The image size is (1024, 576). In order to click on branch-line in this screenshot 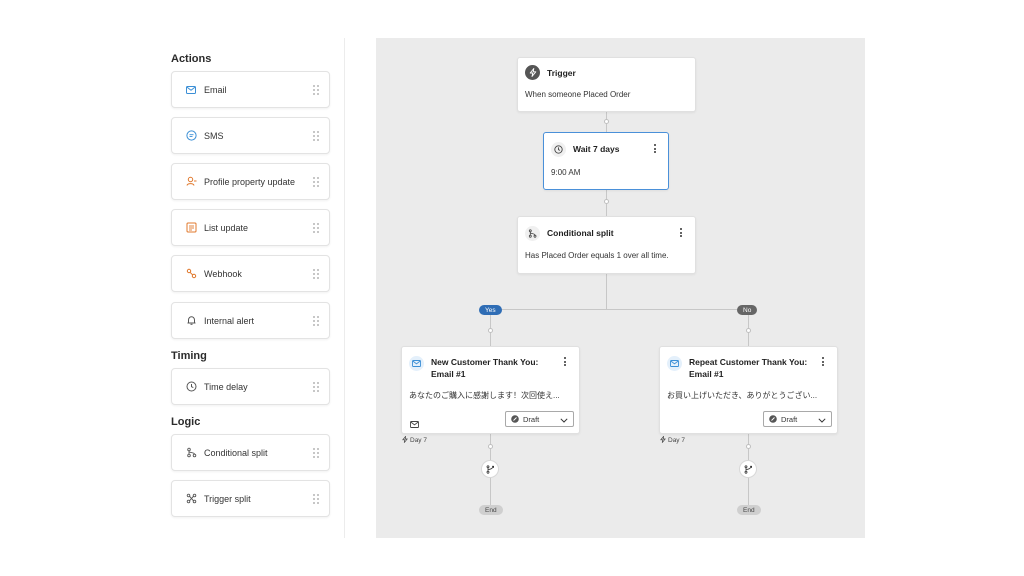, I will do `click(619, 309)`.